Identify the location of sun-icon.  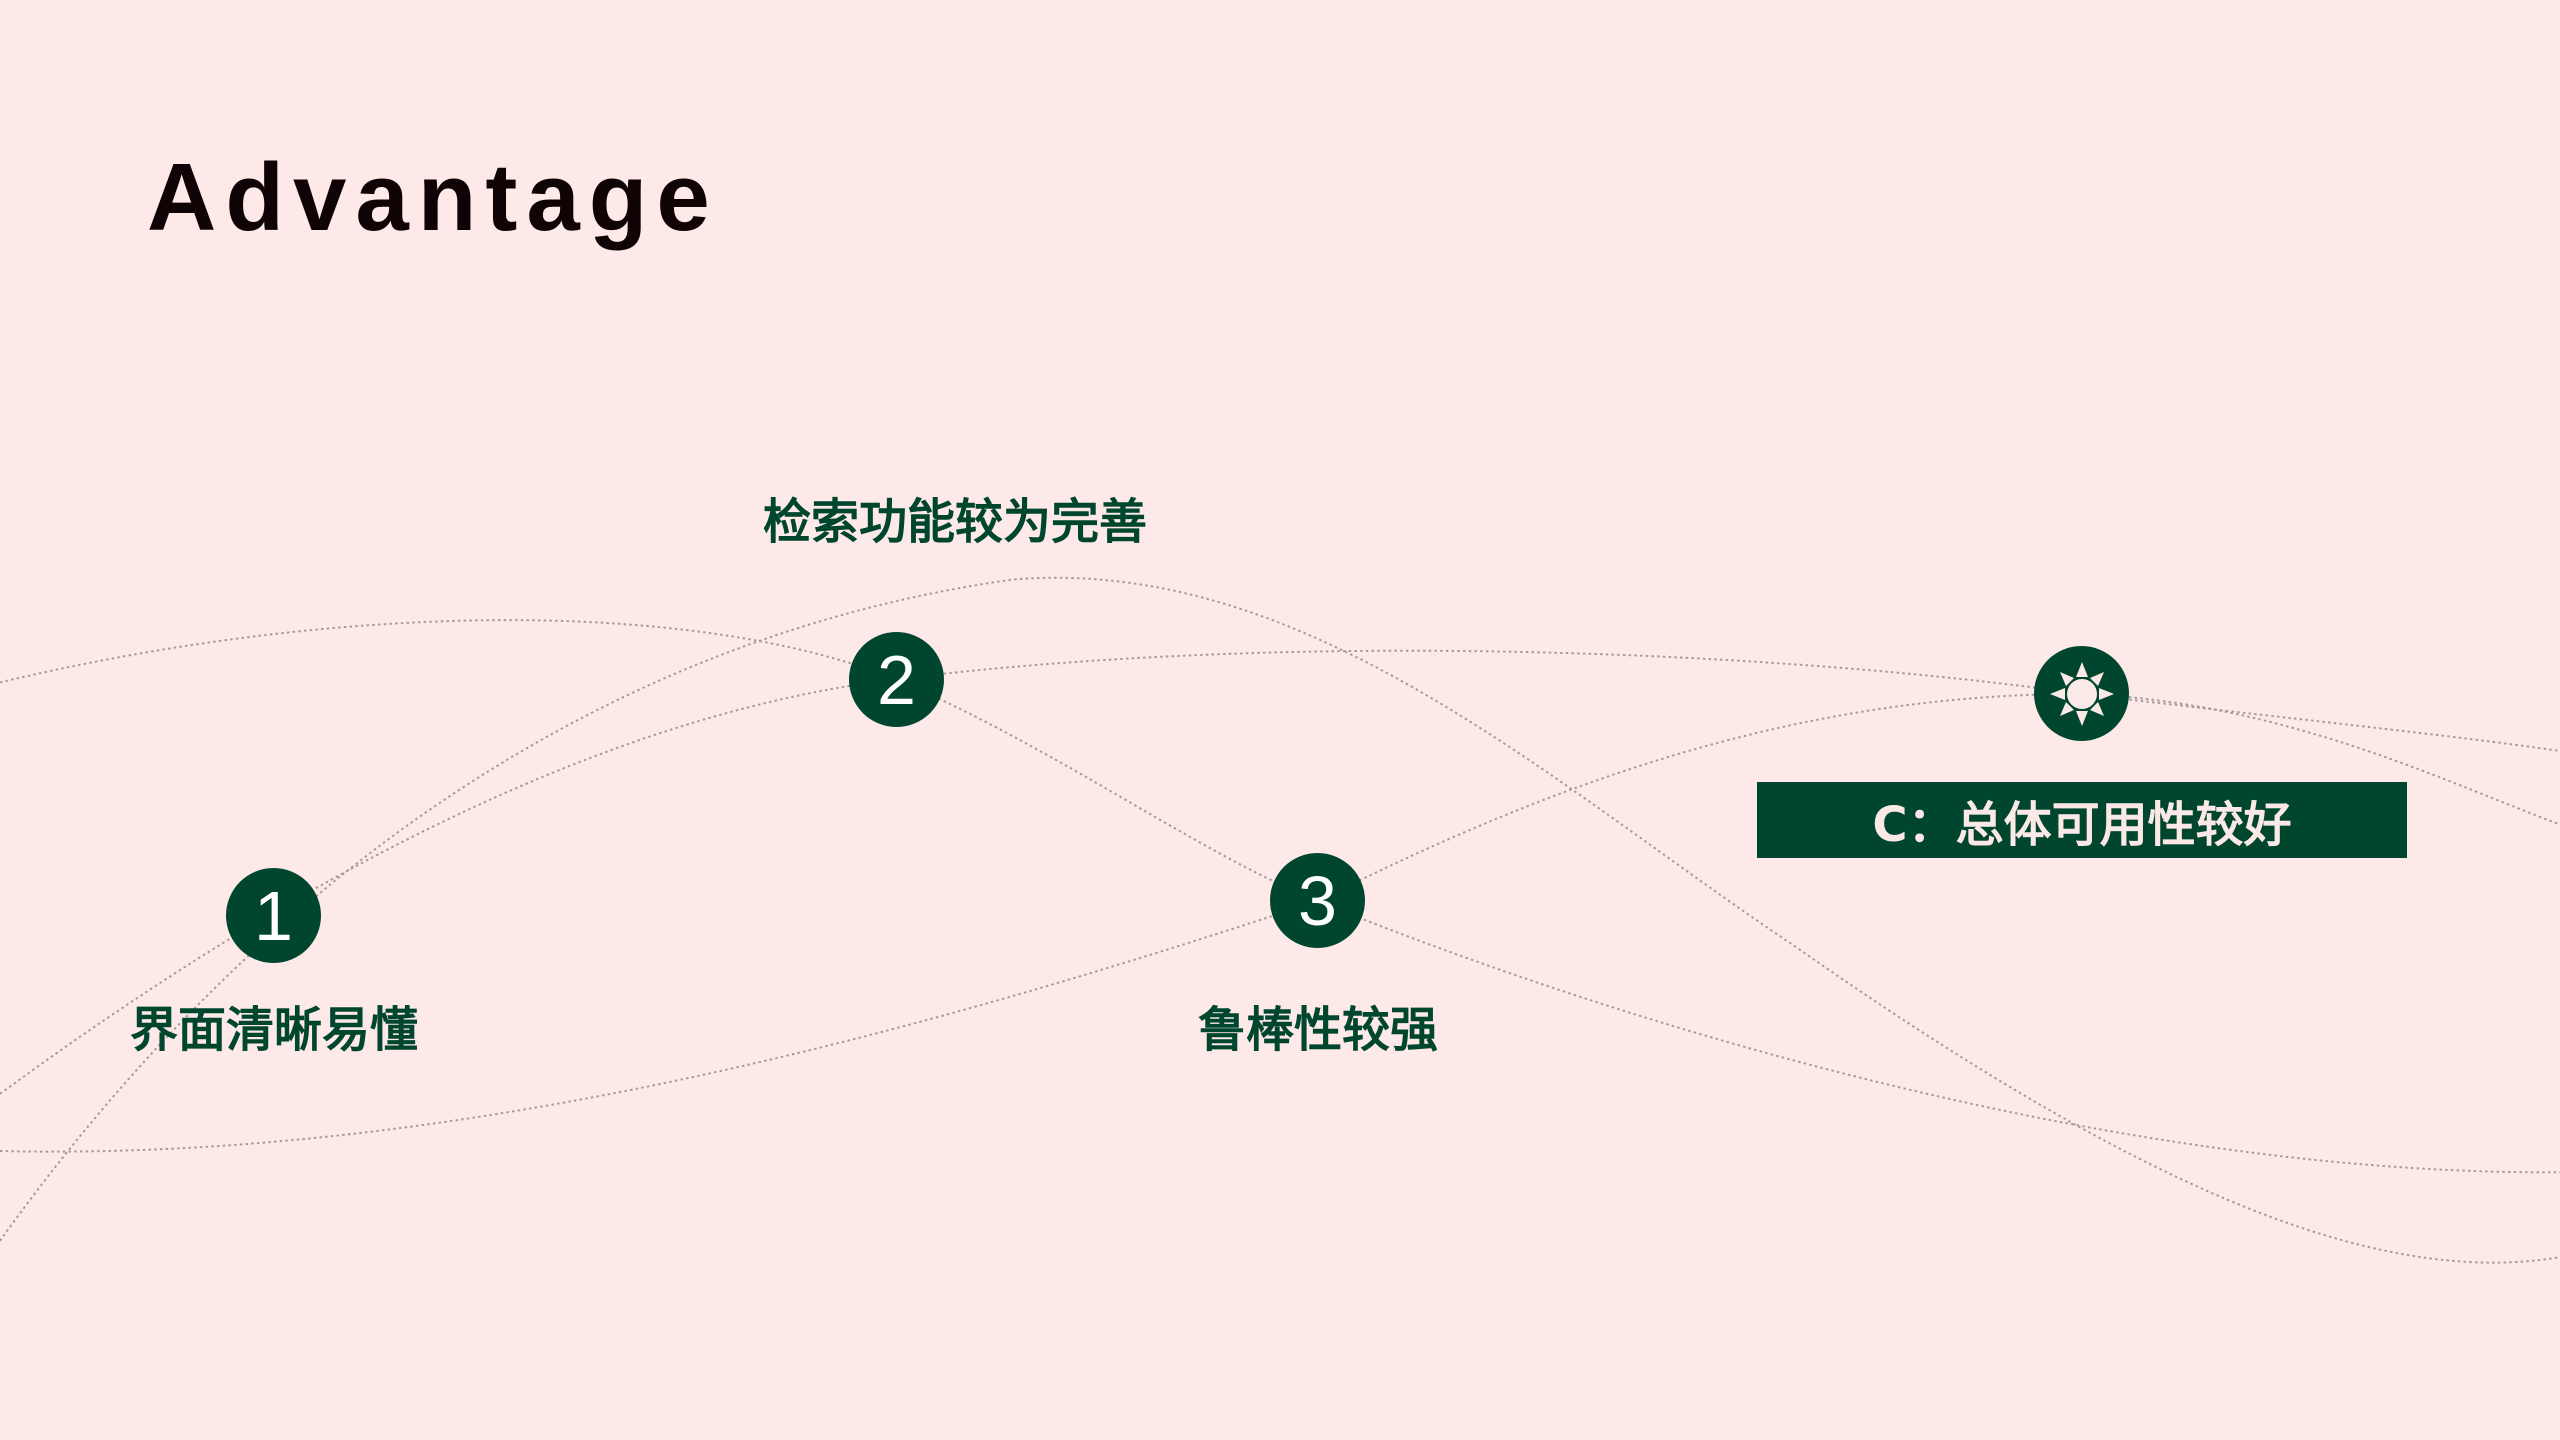
(2081, 693).